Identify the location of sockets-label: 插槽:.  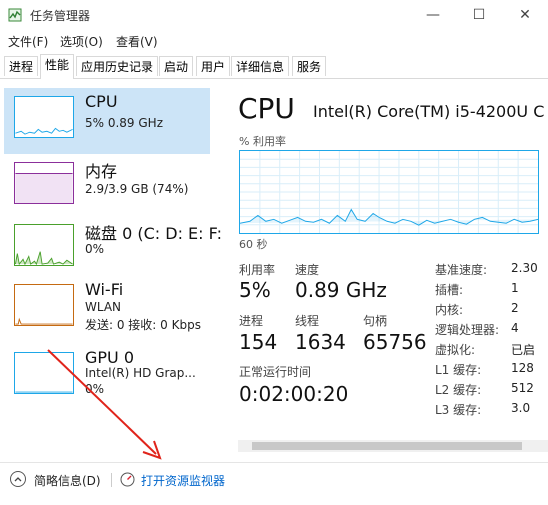
(449, 290).